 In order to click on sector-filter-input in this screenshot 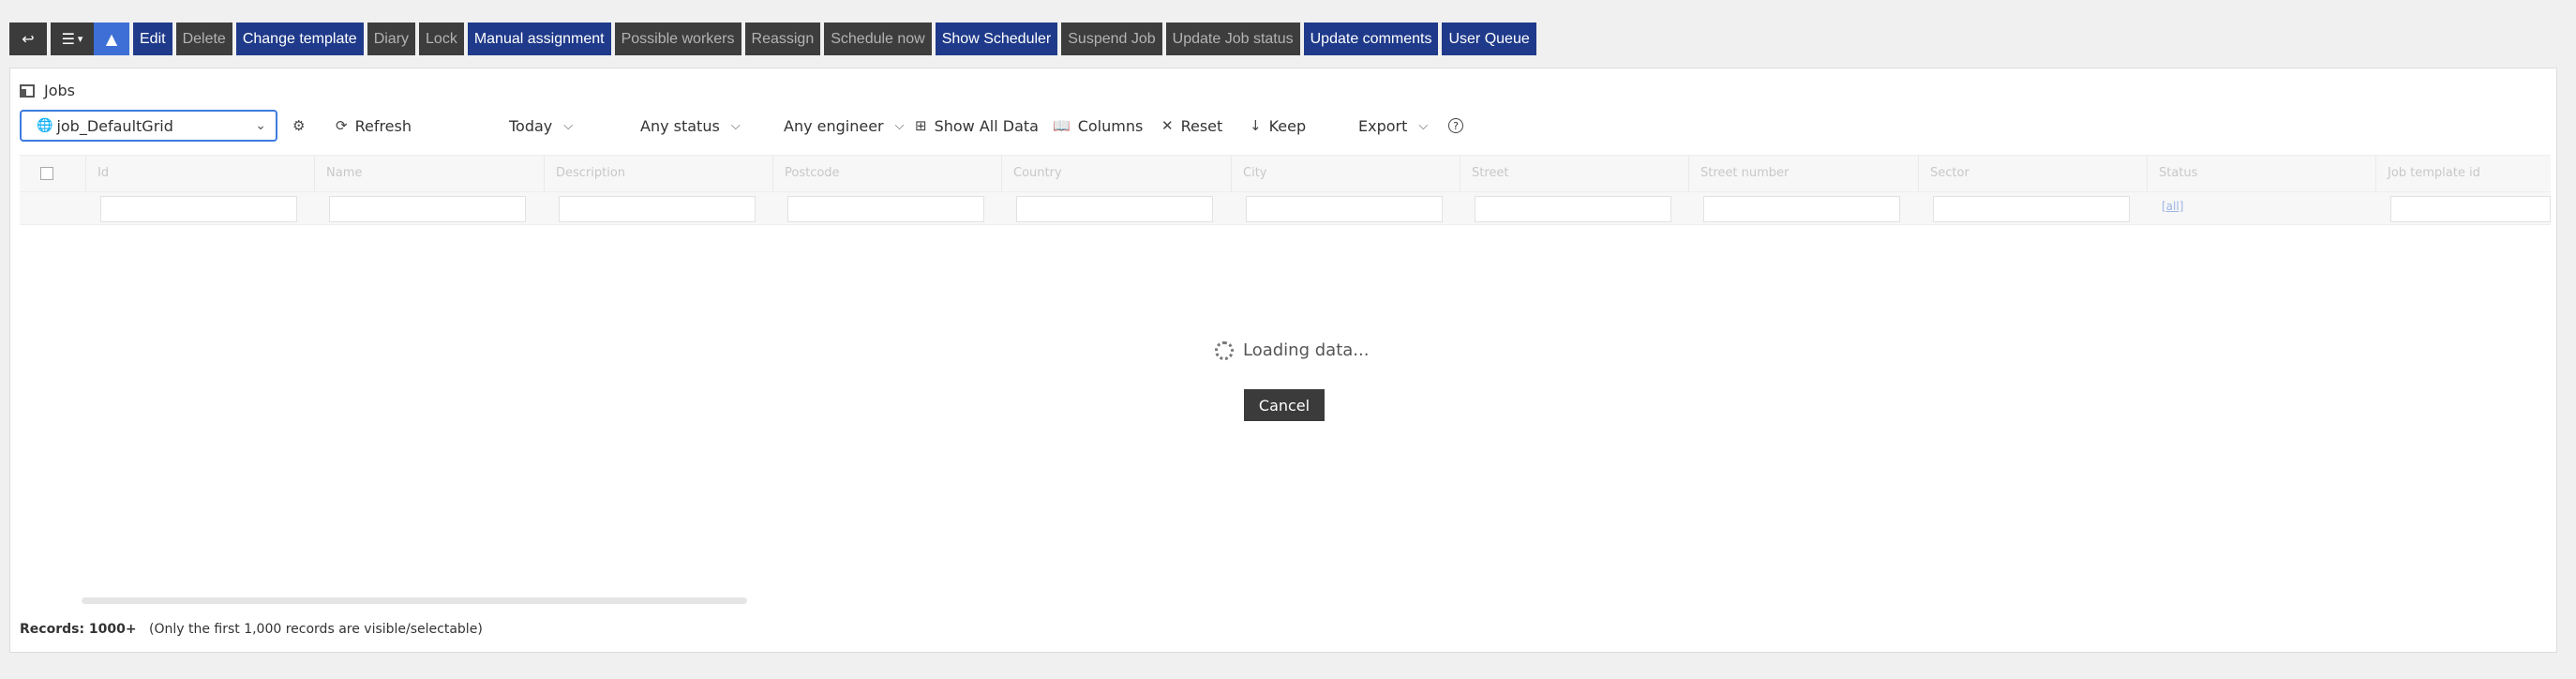, I will do `click(2032, 209)`.